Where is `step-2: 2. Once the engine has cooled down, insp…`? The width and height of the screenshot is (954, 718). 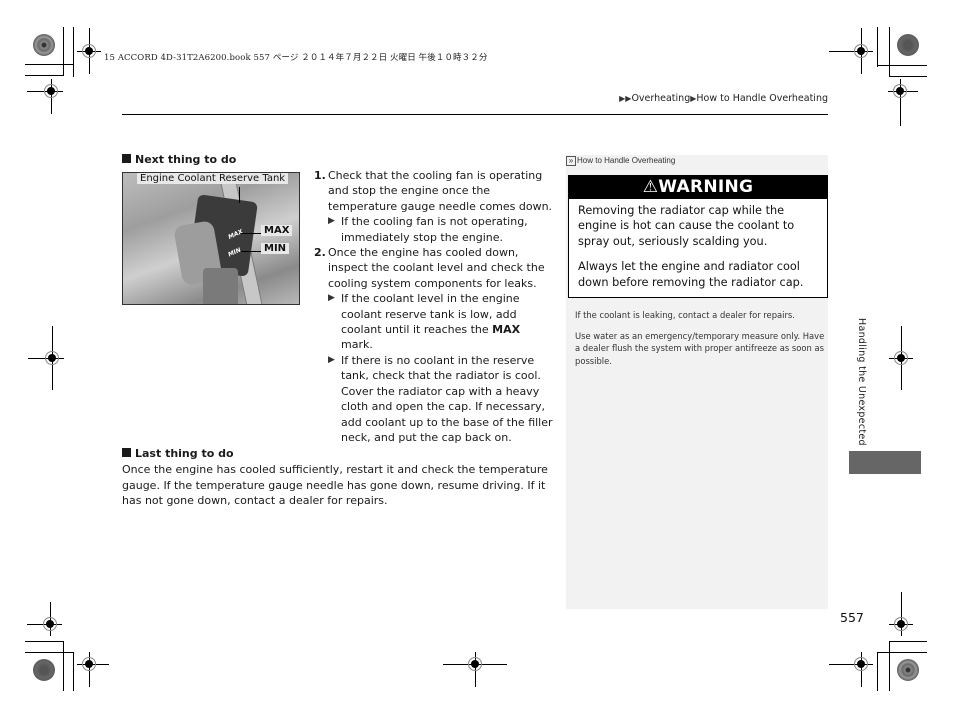
step-2: 2. Once the engine has cooled down, insp… is located at coordinates (434, 345).